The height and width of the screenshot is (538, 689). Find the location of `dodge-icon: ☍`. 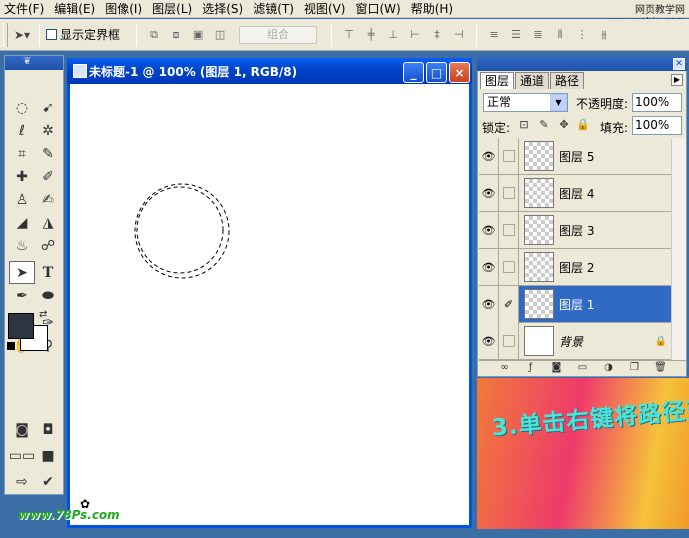

dodge-icon: ☍ is located at coordinates (48, 245).